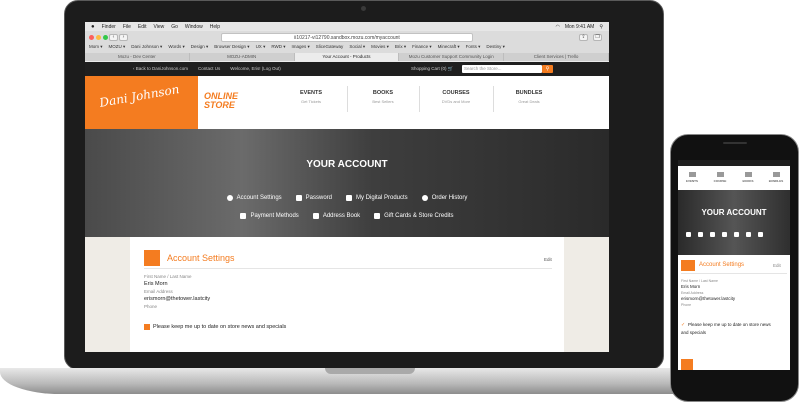 Image resolution: width=800 pixels, height=404 pixels. I want to click on email-value: erismorn@thetower.lastcity, so click(708, 298).